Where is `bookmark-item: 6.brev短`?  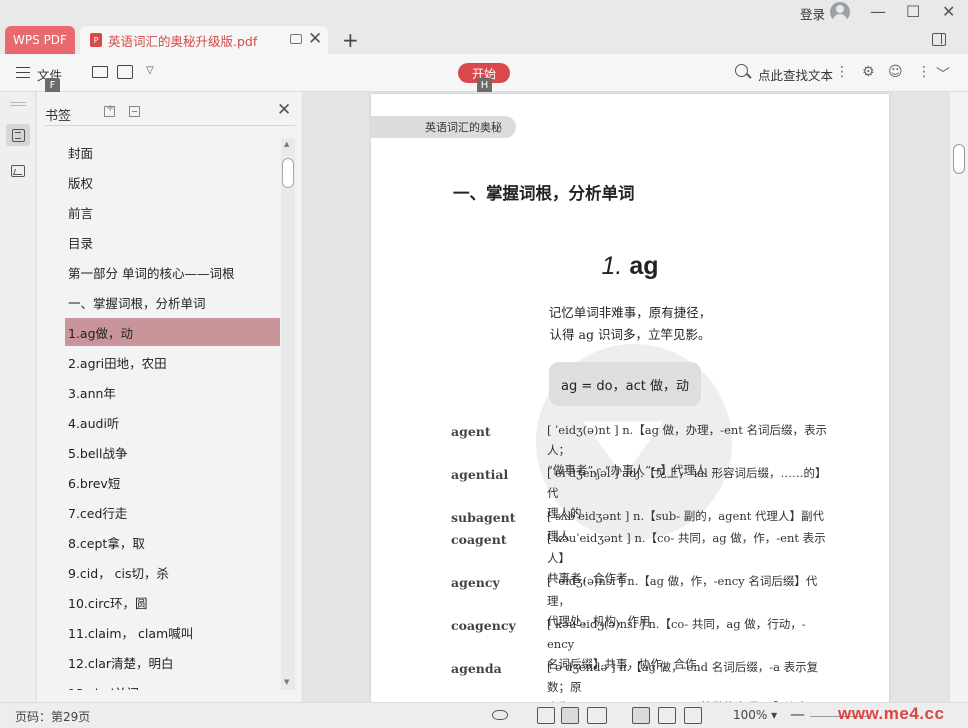 bookmark-item: 6.brev短 is located at coordinates (172, 482).